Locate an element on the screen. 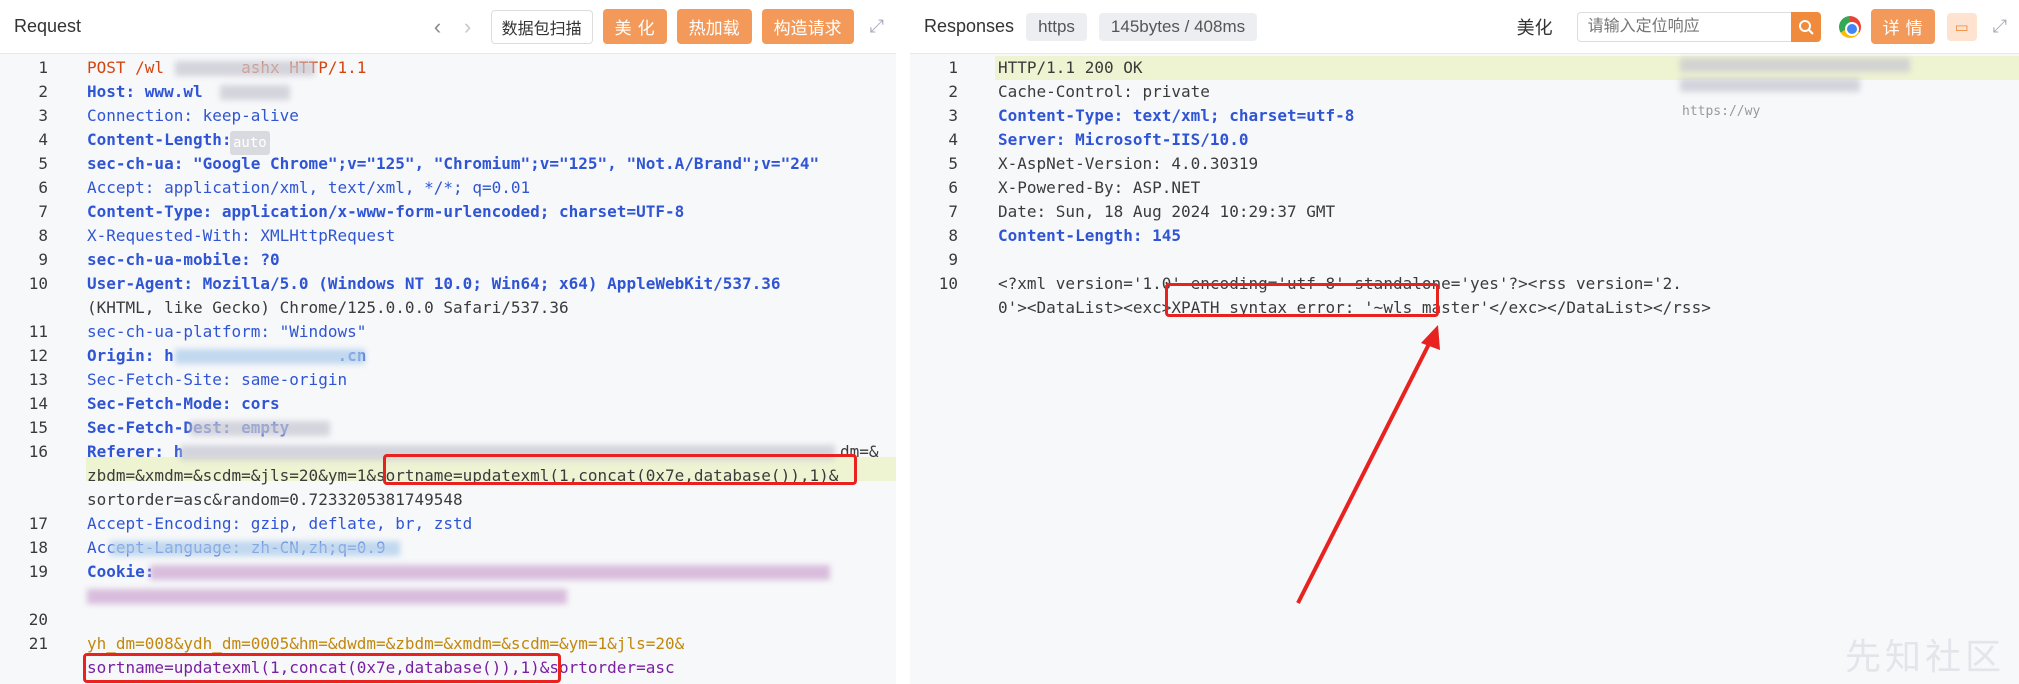 The height and width of the screenshot is (684, 2019). line-number: 12 is located at coordinates (38, 355).